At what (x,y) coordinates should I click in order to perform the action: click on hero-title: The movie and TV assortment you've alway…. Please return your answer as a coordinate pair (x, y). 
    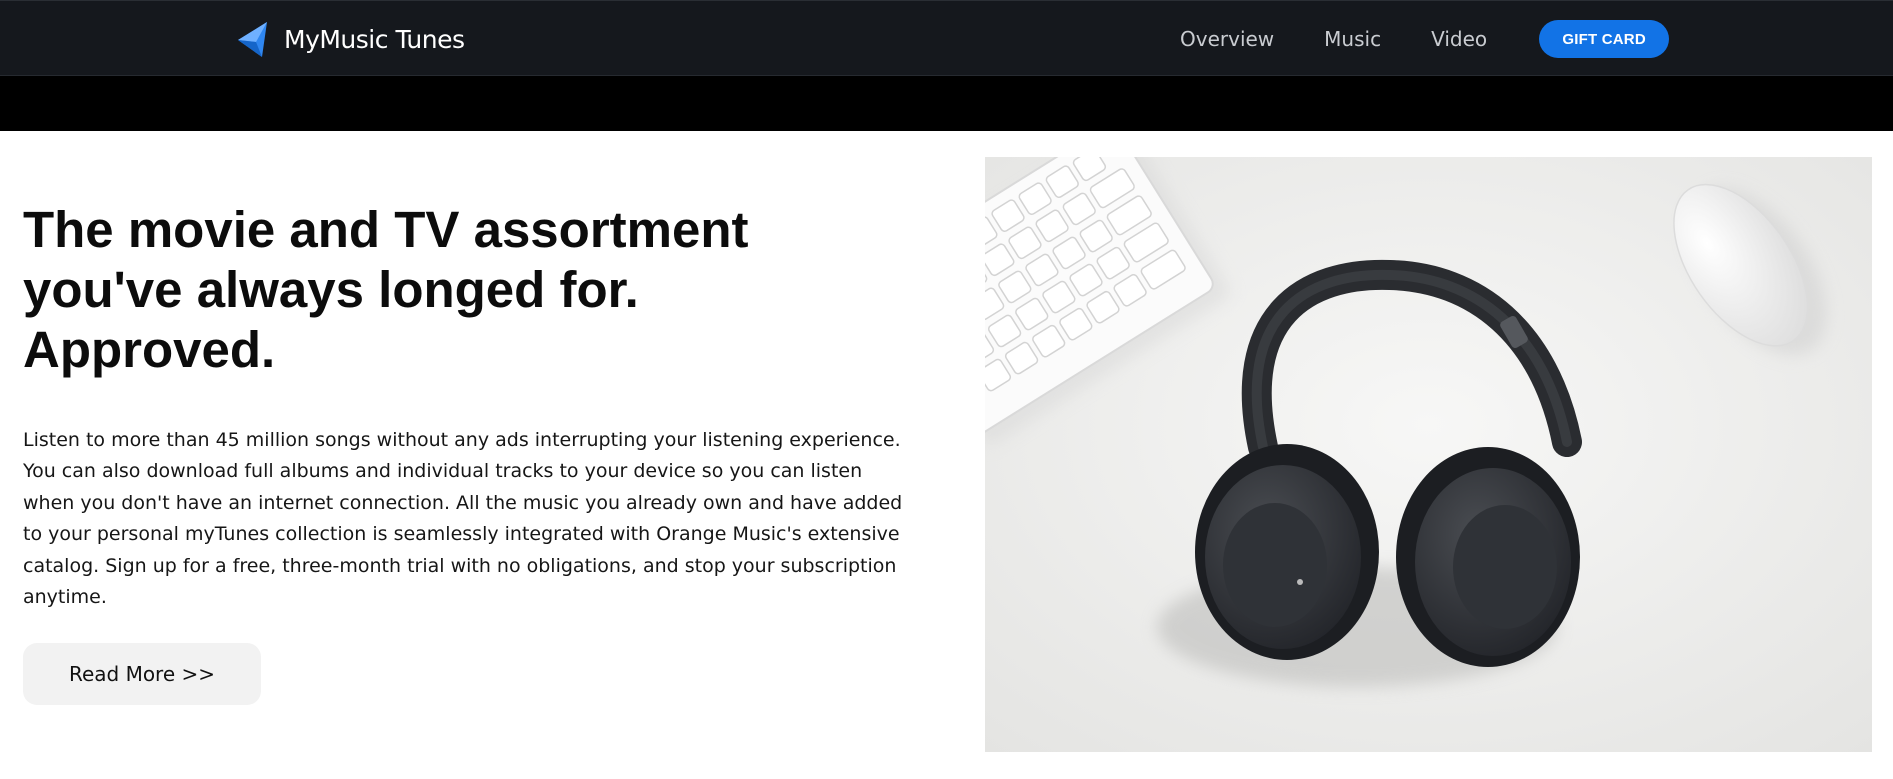
    Looking at the image, I should click on (433, 290).